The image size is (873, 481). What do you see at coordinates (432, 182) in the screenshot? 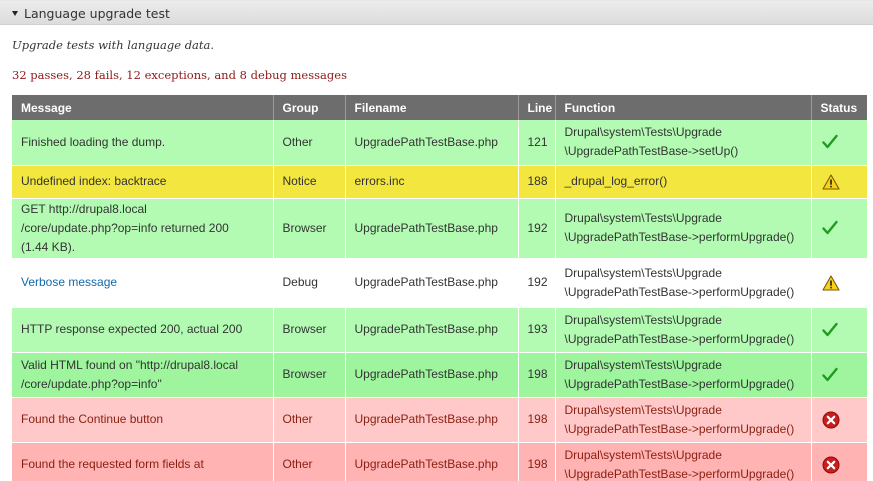
I see `cell-filename: errors.inc` at bounding box center [432, 182].